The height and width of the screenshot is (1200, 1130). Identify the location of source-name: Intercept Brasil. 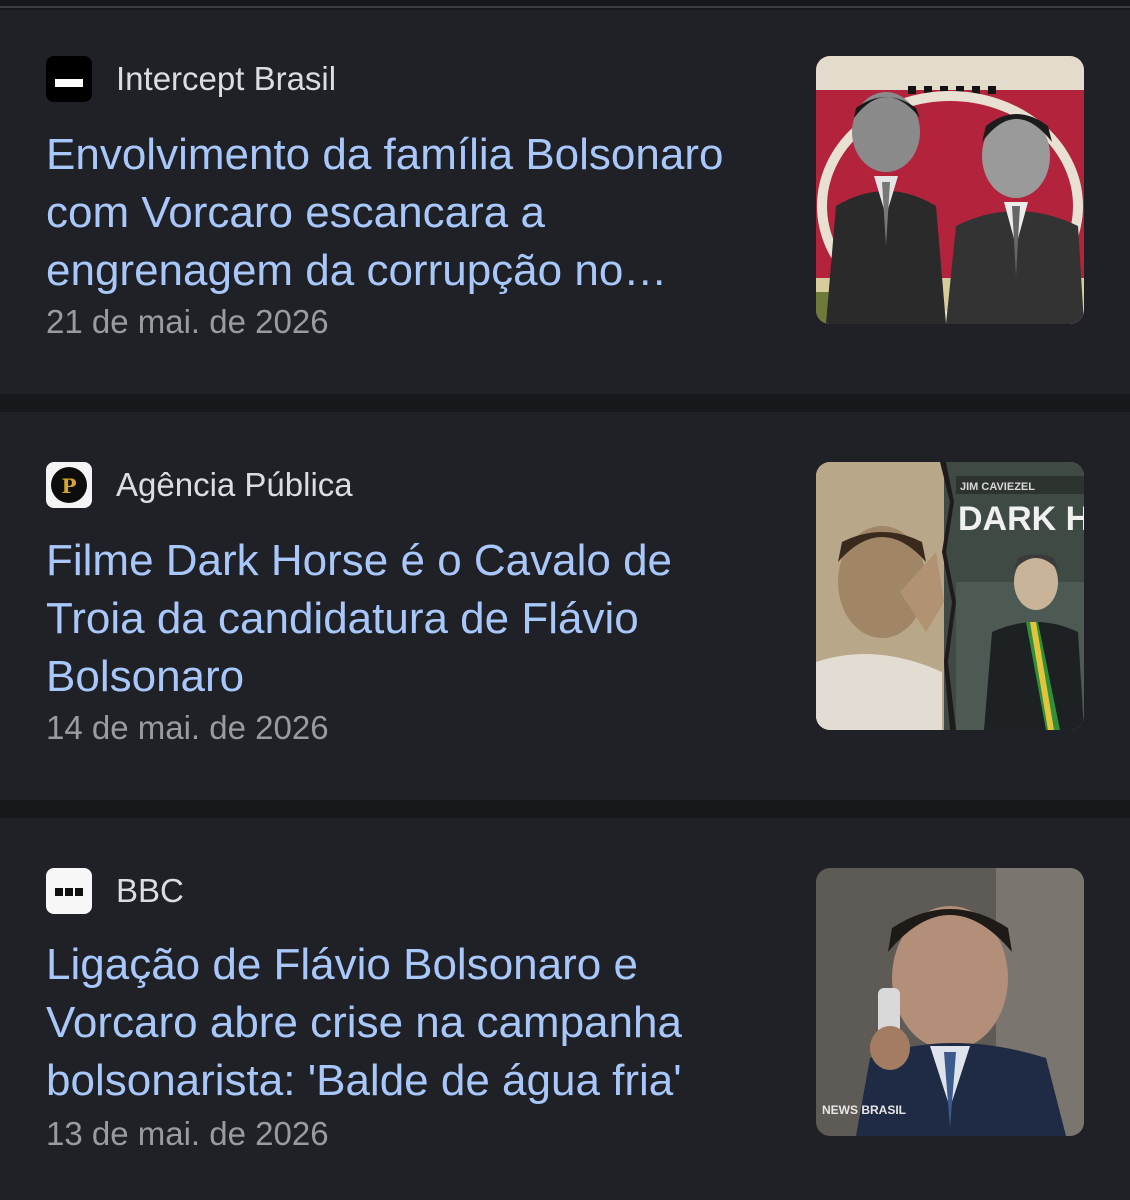
(226, 78).